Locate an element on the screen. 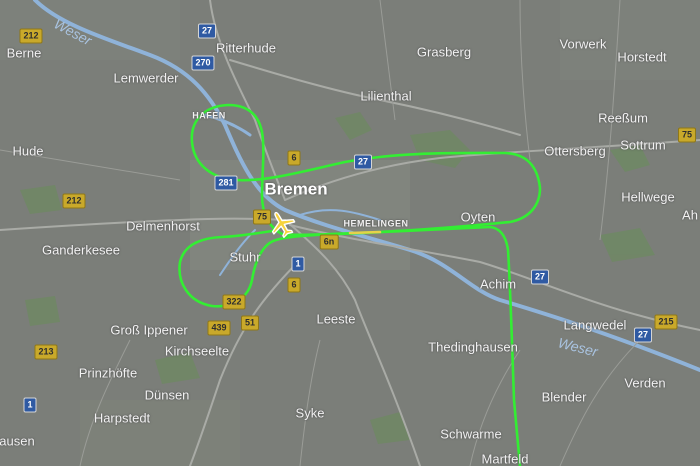 This screenshot has width=700, height=466. place-label-sottrum: Sottrum is located at coordinates (643, 145).